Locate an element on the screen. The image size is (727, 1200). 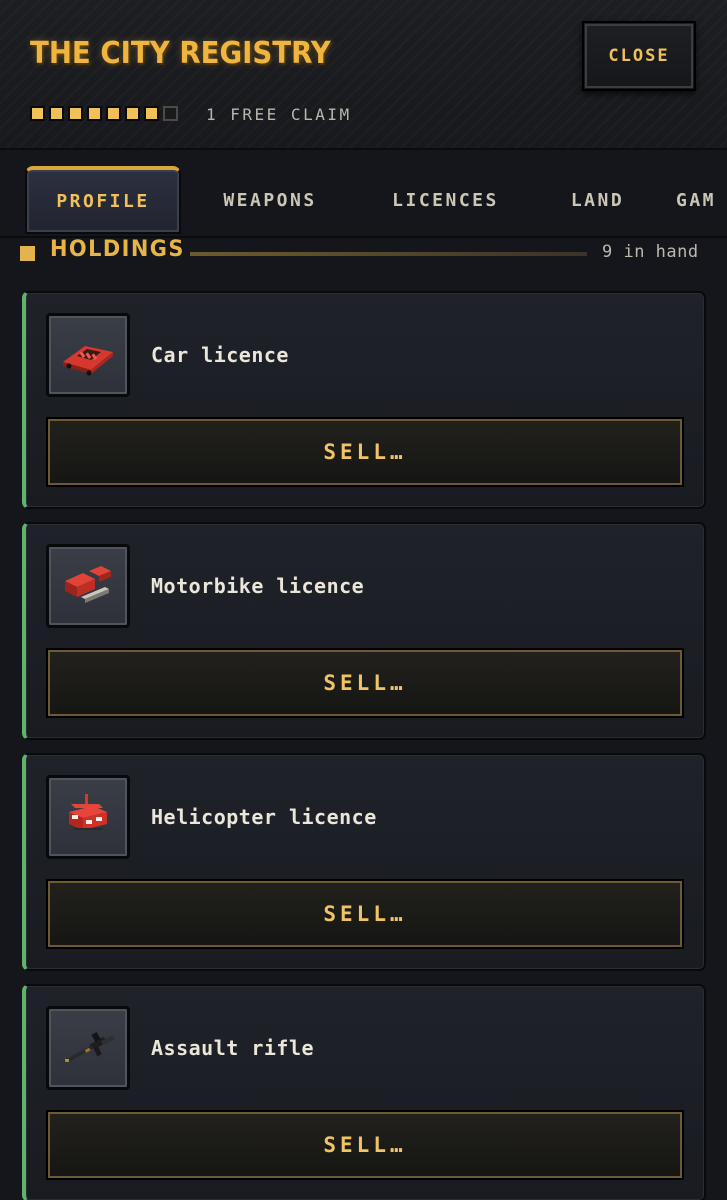
tab-bar: PROFILE WEAPONS LICENCES LAND GAM is located at coordinates (363, 195).